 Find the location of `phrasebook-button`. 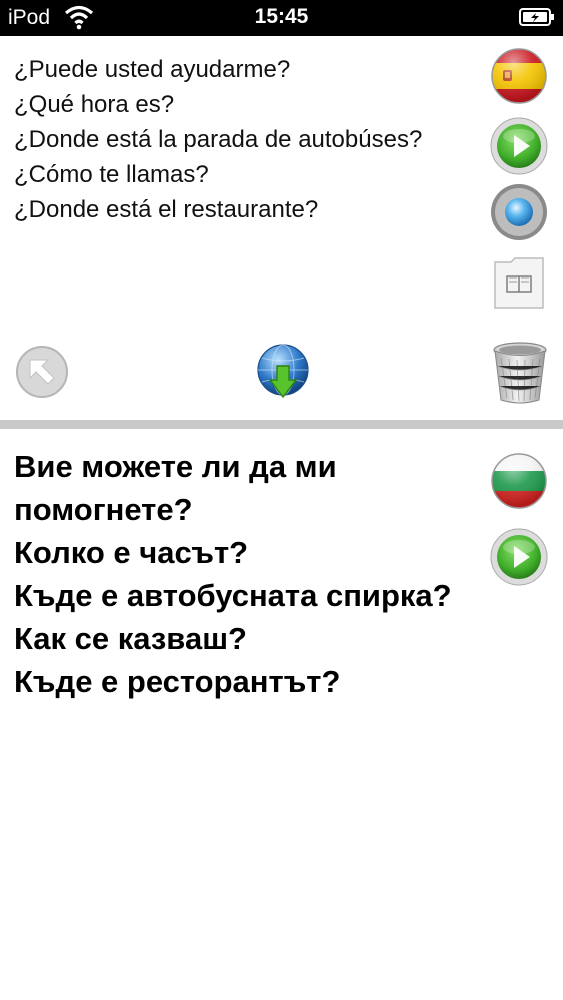

phrasebook-button is located at coordinates (519, 282).